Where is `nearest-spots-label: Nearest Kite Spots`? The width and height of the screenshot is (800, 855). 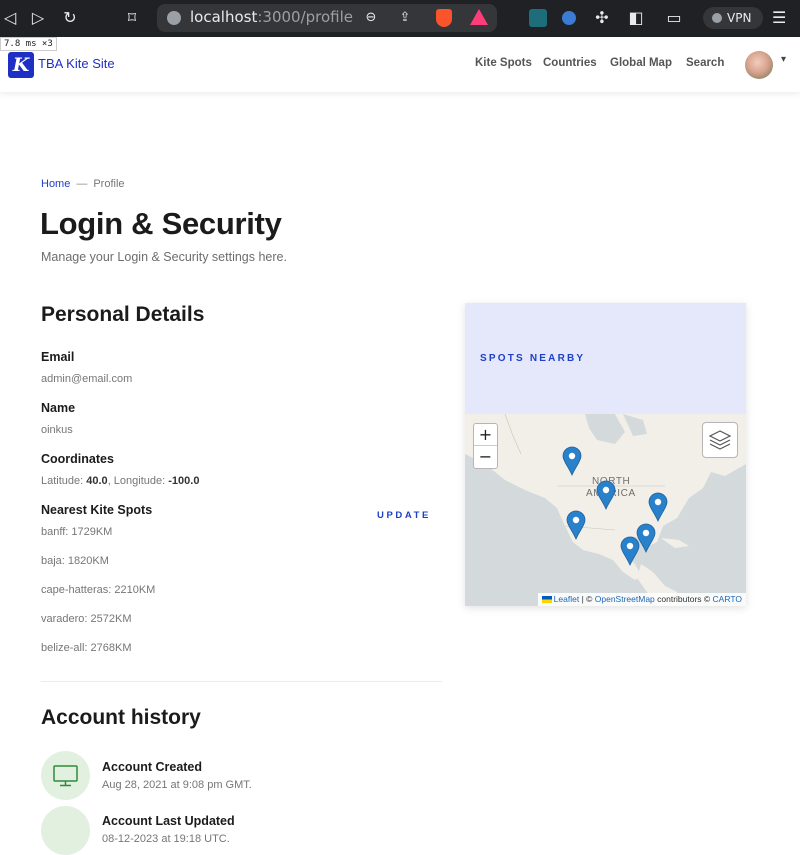
nearest-spots-label: Nearest Kite Spots is located at coordinates (97, 510).